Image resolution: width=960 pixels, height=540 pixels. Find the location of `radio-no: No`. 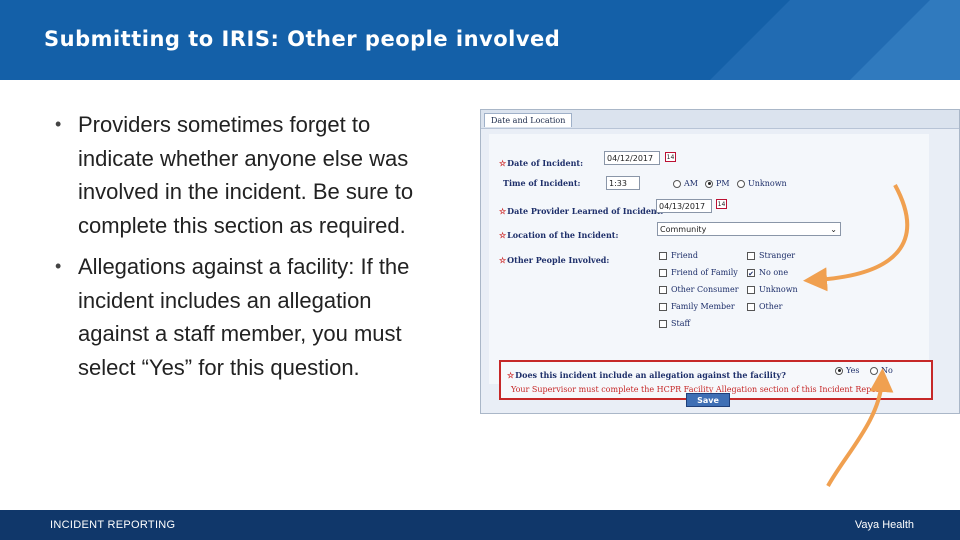

radio-no: No is located at coordinates (881, 370).